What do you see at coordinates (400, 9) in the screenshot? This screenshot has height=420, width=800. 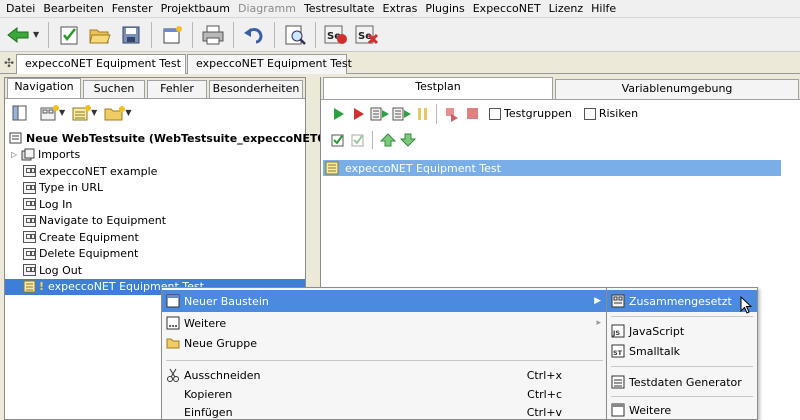 I see `menu-extras: Extras` at bounding box center [400, 9].